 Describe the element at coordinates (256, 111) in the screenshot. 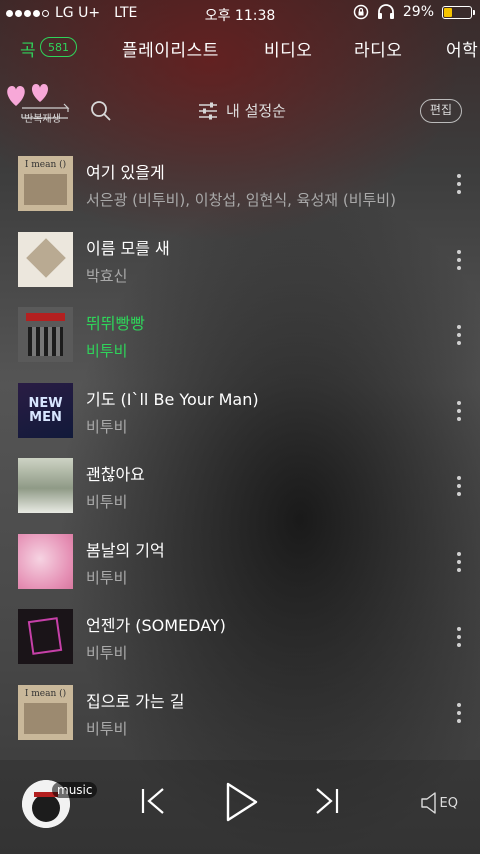

I see `sort-label: 내 설정순` at that location.